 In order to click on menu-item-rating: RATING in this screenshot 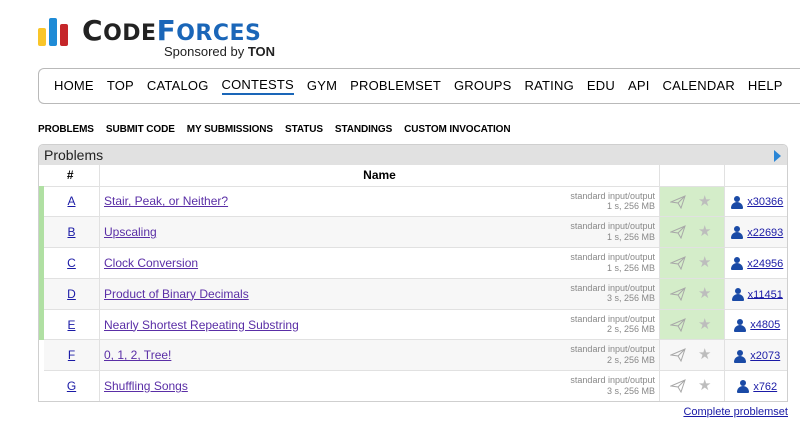, I will do `click(549, 86)`.